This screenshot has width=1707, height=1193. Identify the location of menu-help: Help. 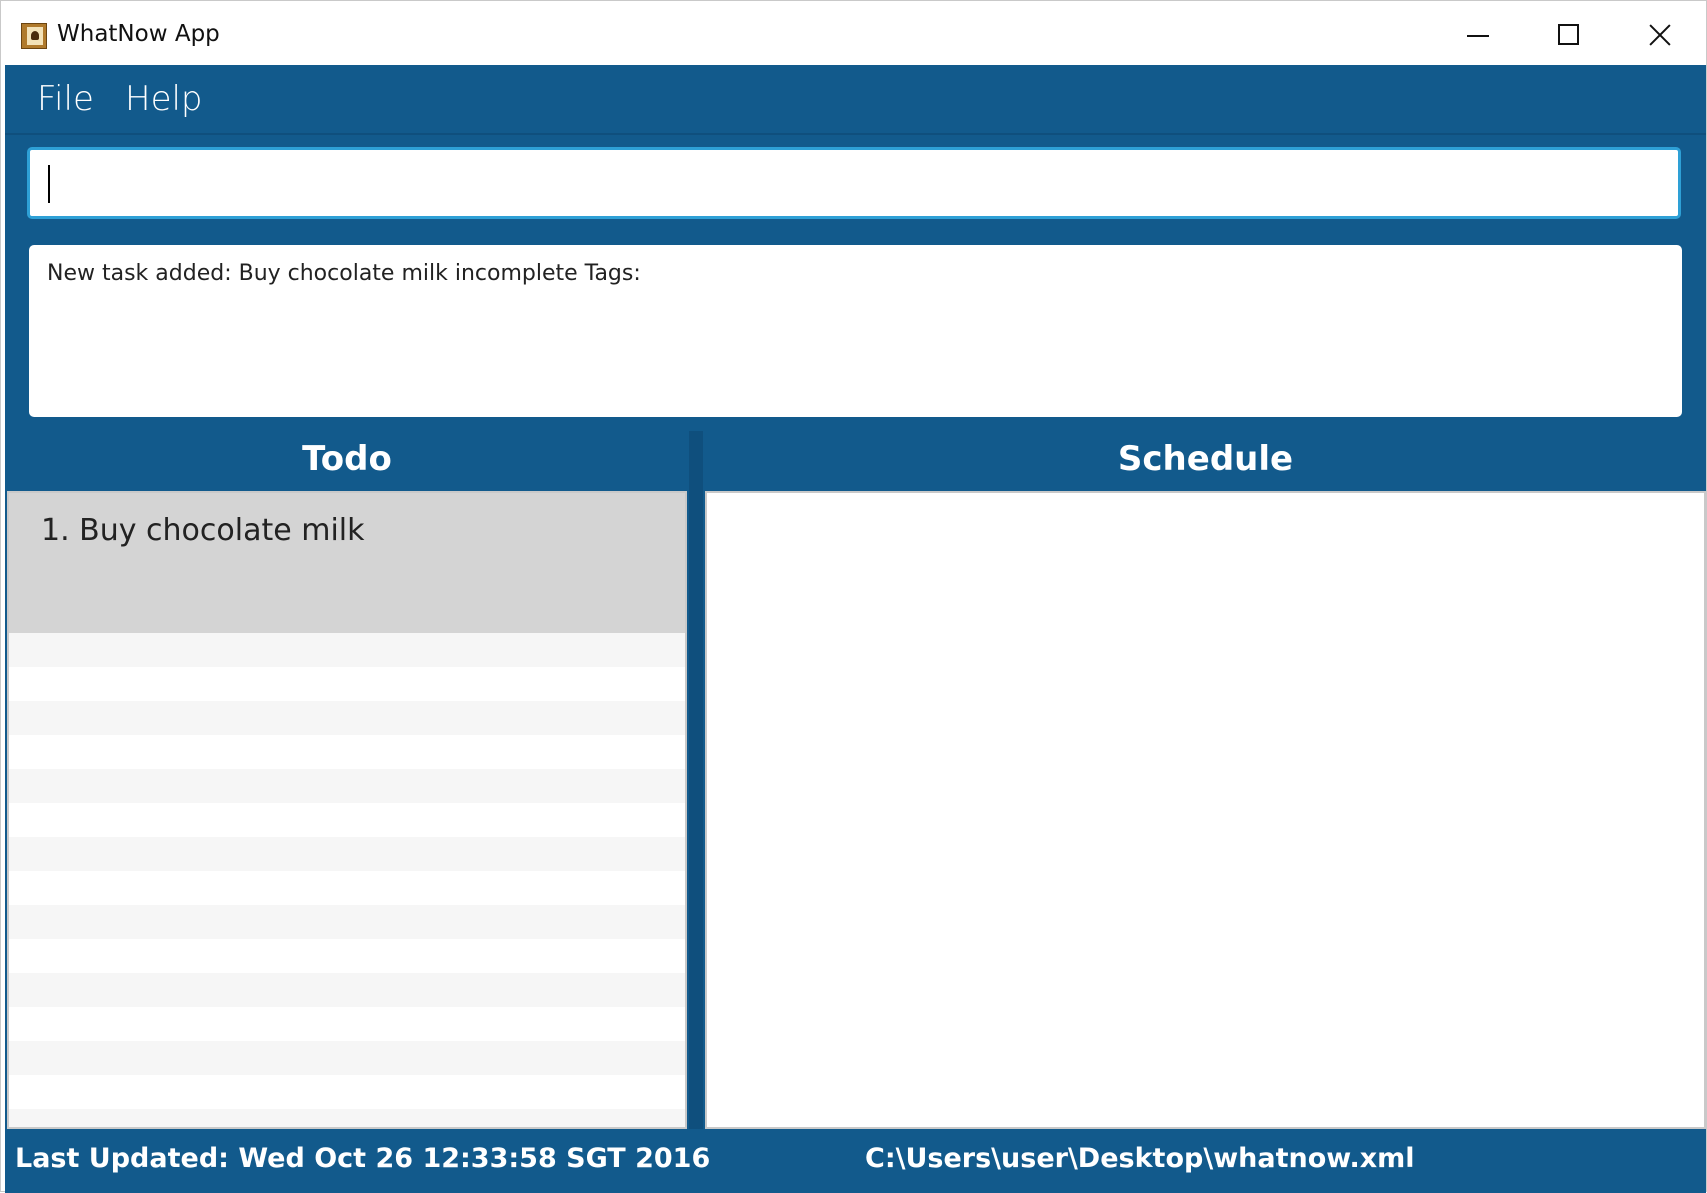
(164, 99).